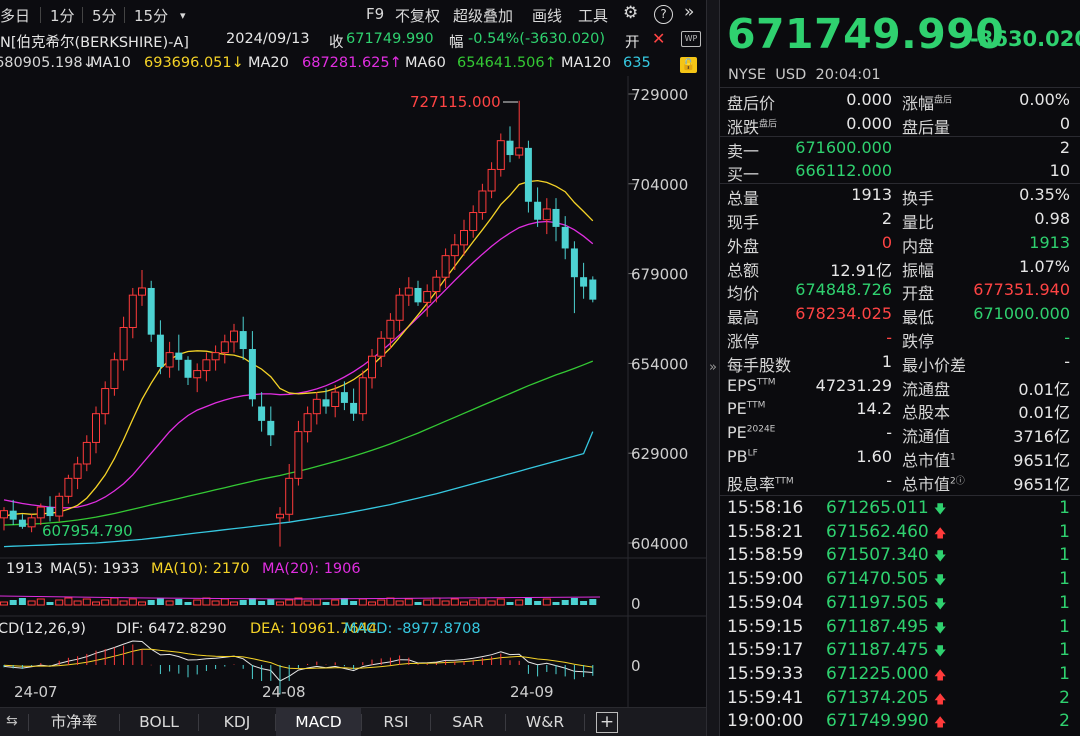  I want to click on stats-row: 涨跌盘后 0.000 盘后量 0, so click(900, 124).